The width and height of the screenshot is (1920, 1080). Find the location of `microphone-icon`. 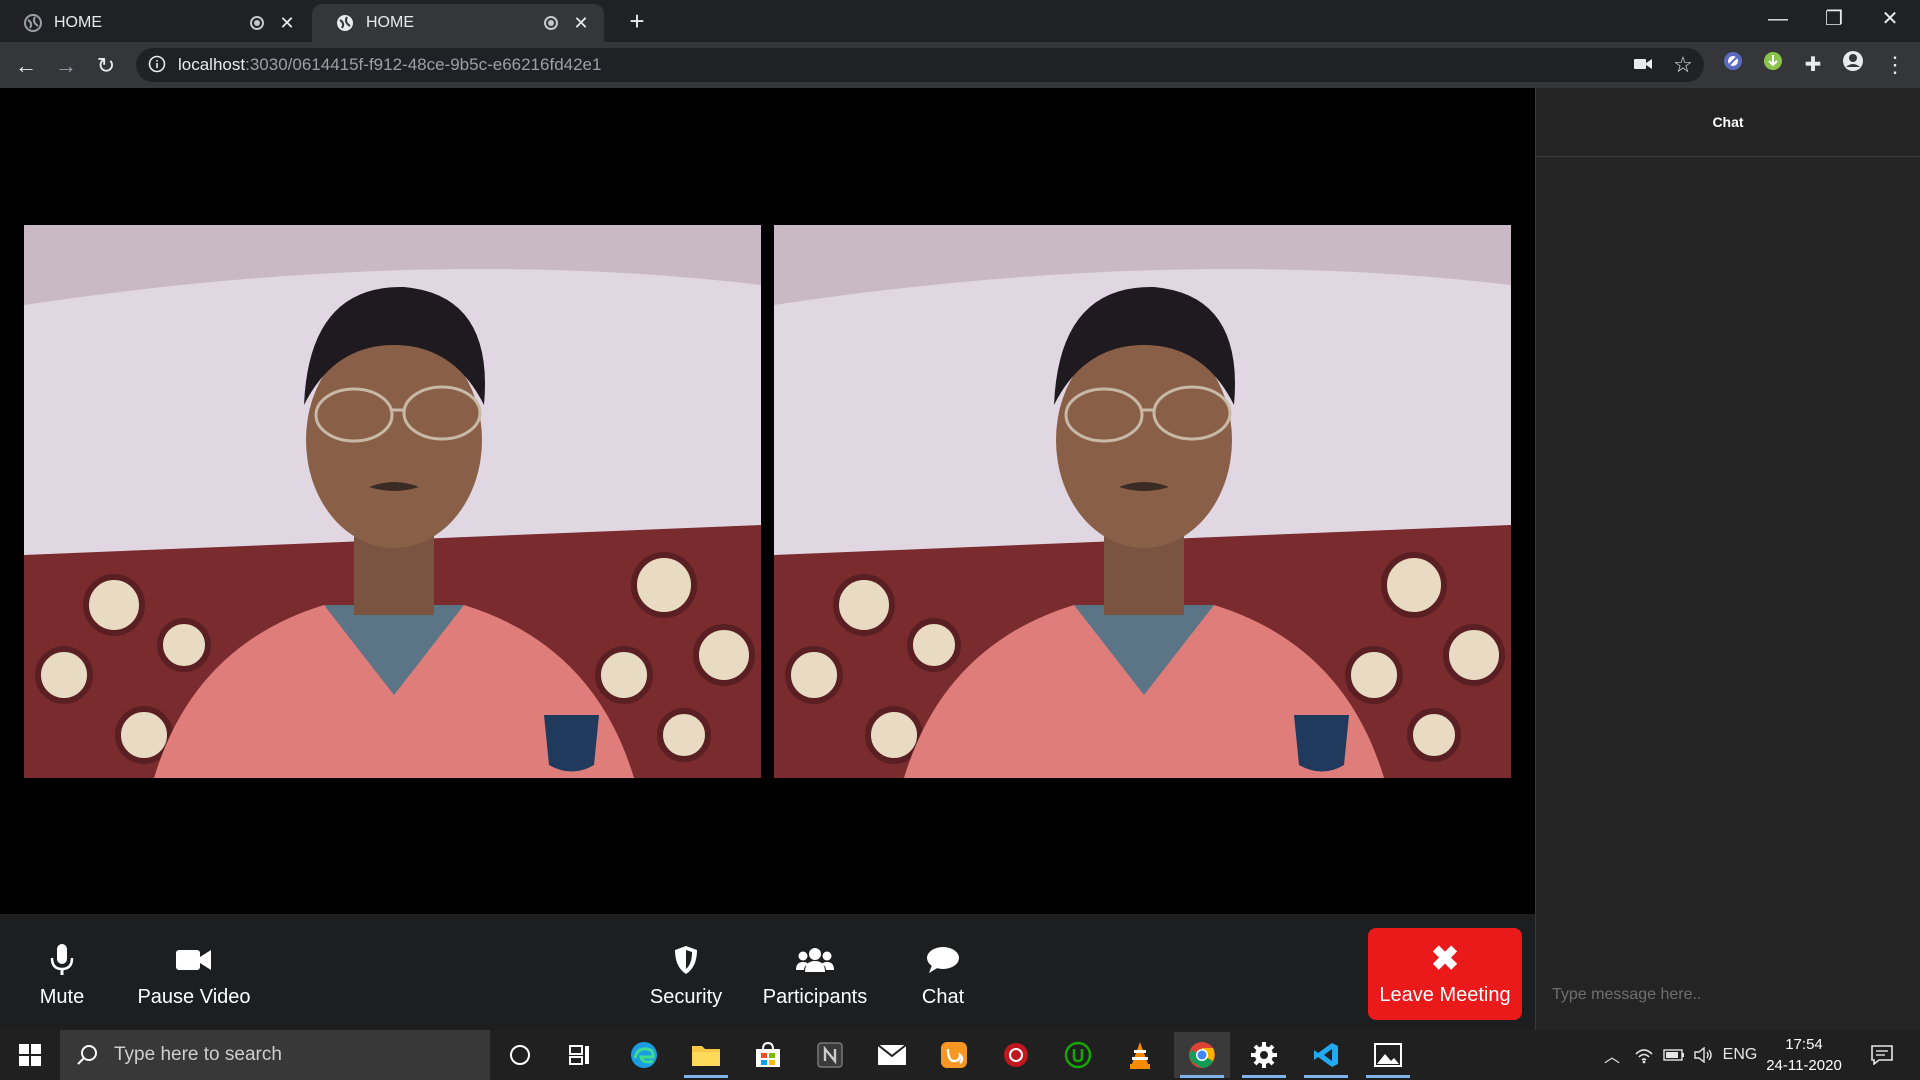

microphone-icon is located at coordinates (62, 960).